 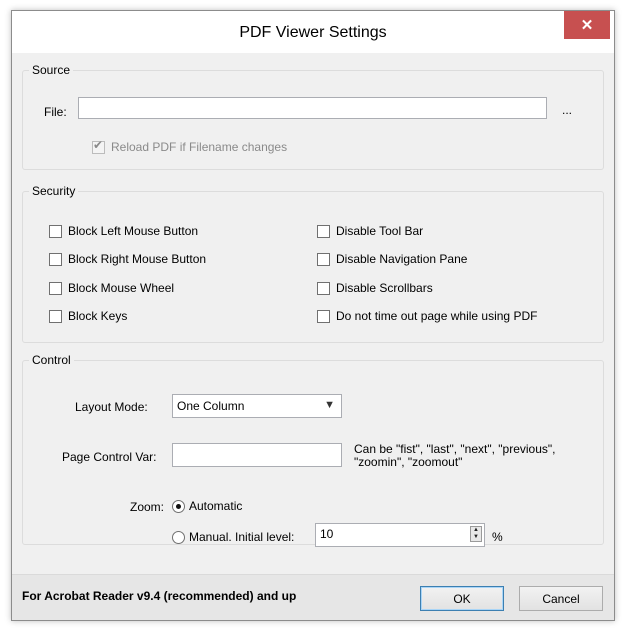 I want to click on control-legend: Control, so click(x=51, y=360).